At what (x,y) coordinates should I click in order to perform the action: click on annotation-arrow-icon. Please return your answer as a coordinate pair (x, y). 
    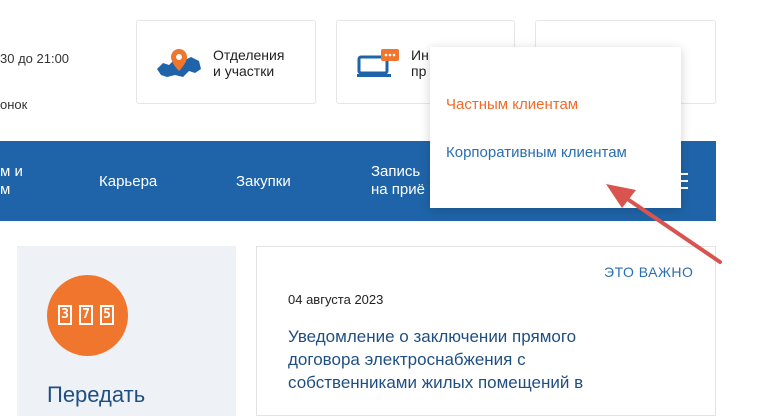
    Looking at the image, I should click on (664, 224).